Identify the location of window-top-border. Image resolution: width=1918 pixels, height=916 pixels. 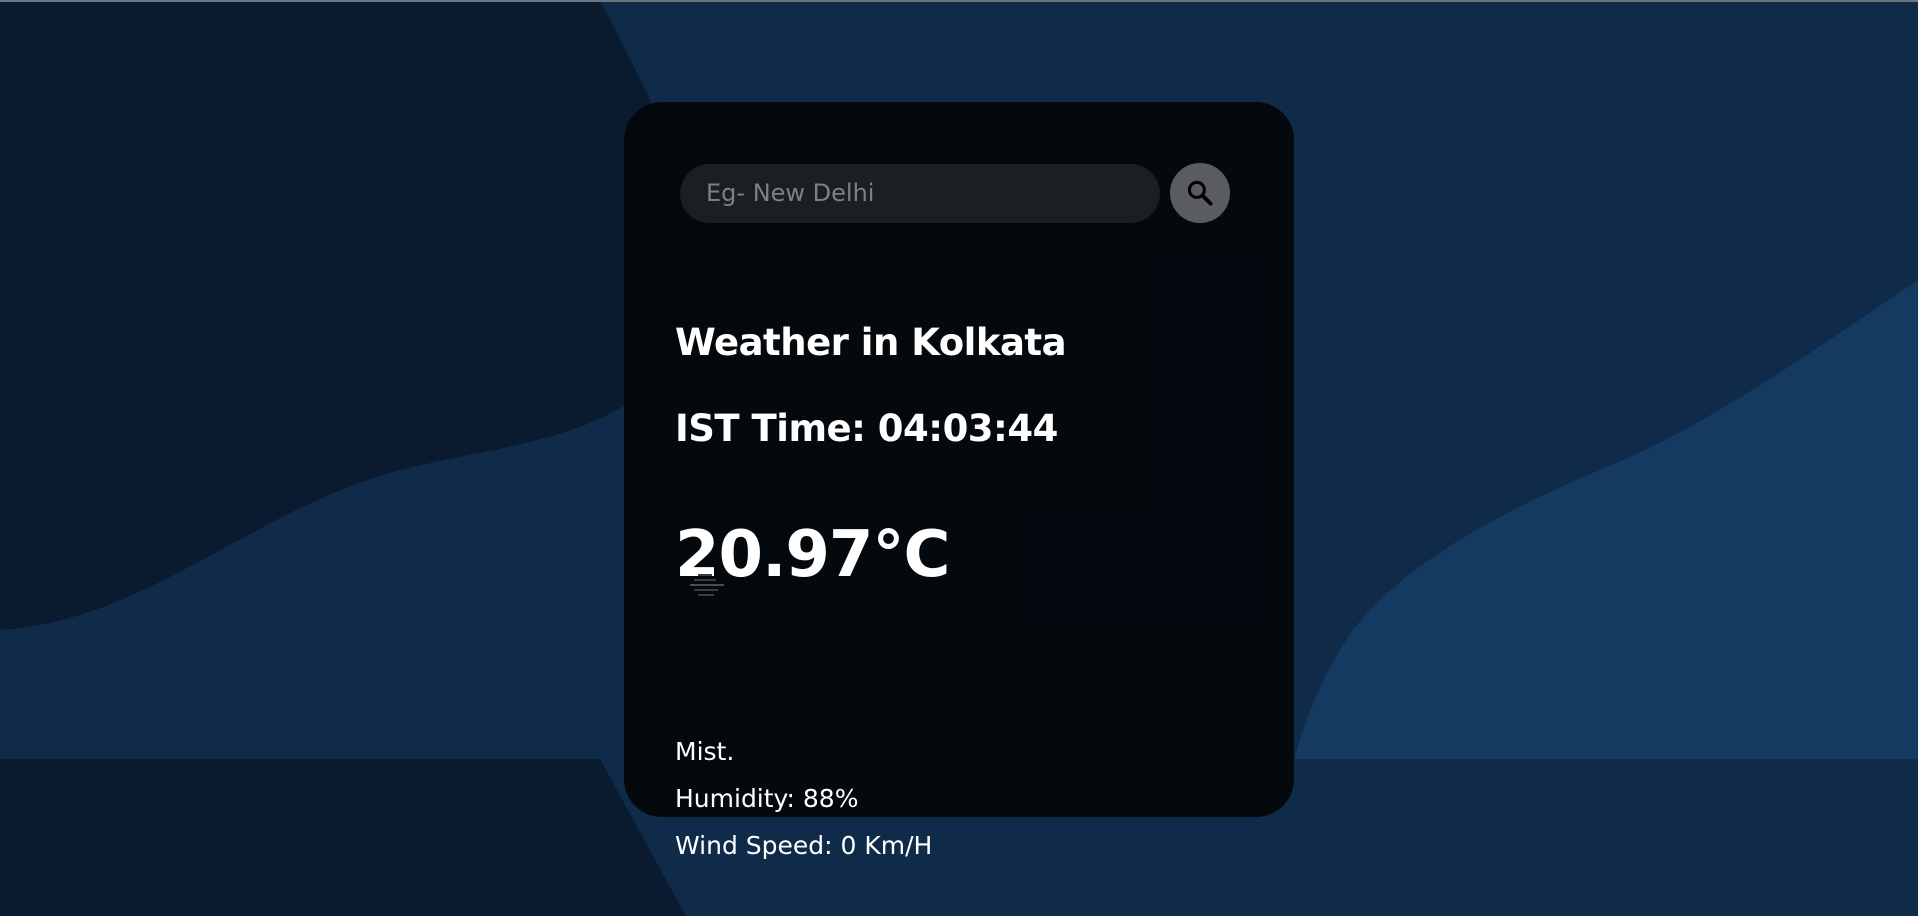
(959, 1).